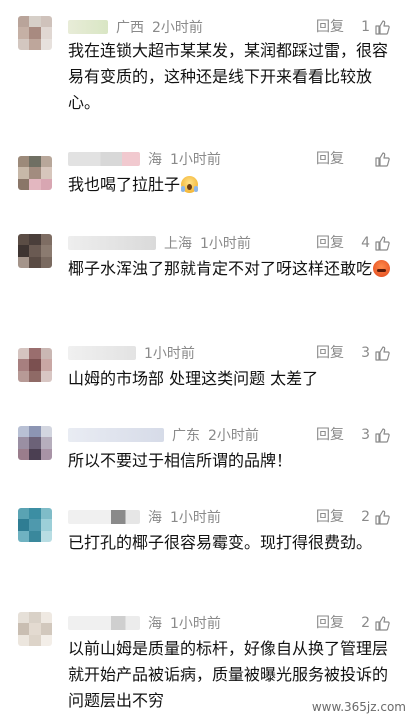  I want to click on comment-meta: 广东 2小时前, so click(163, 435).